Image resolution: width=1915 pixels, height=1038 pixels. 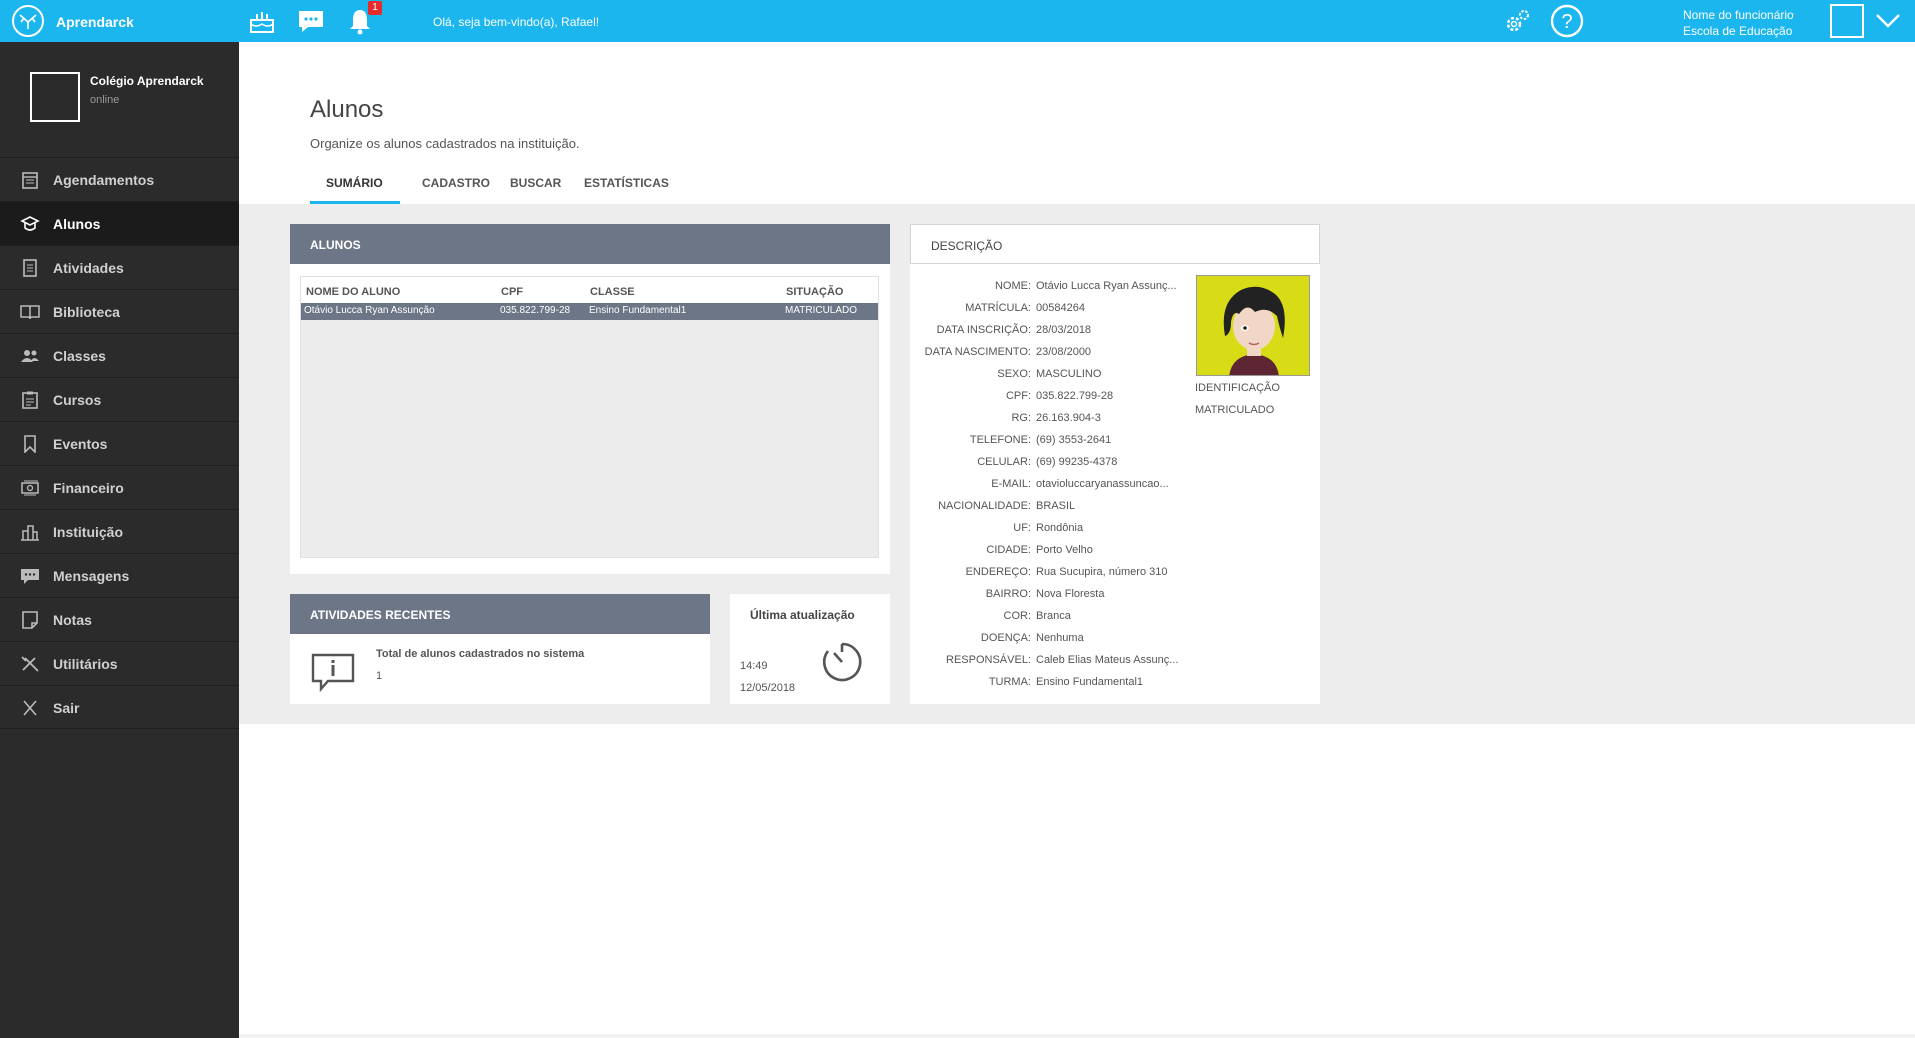 I want to click on column-header-class: CLASSE, so click(x=612, y=292).